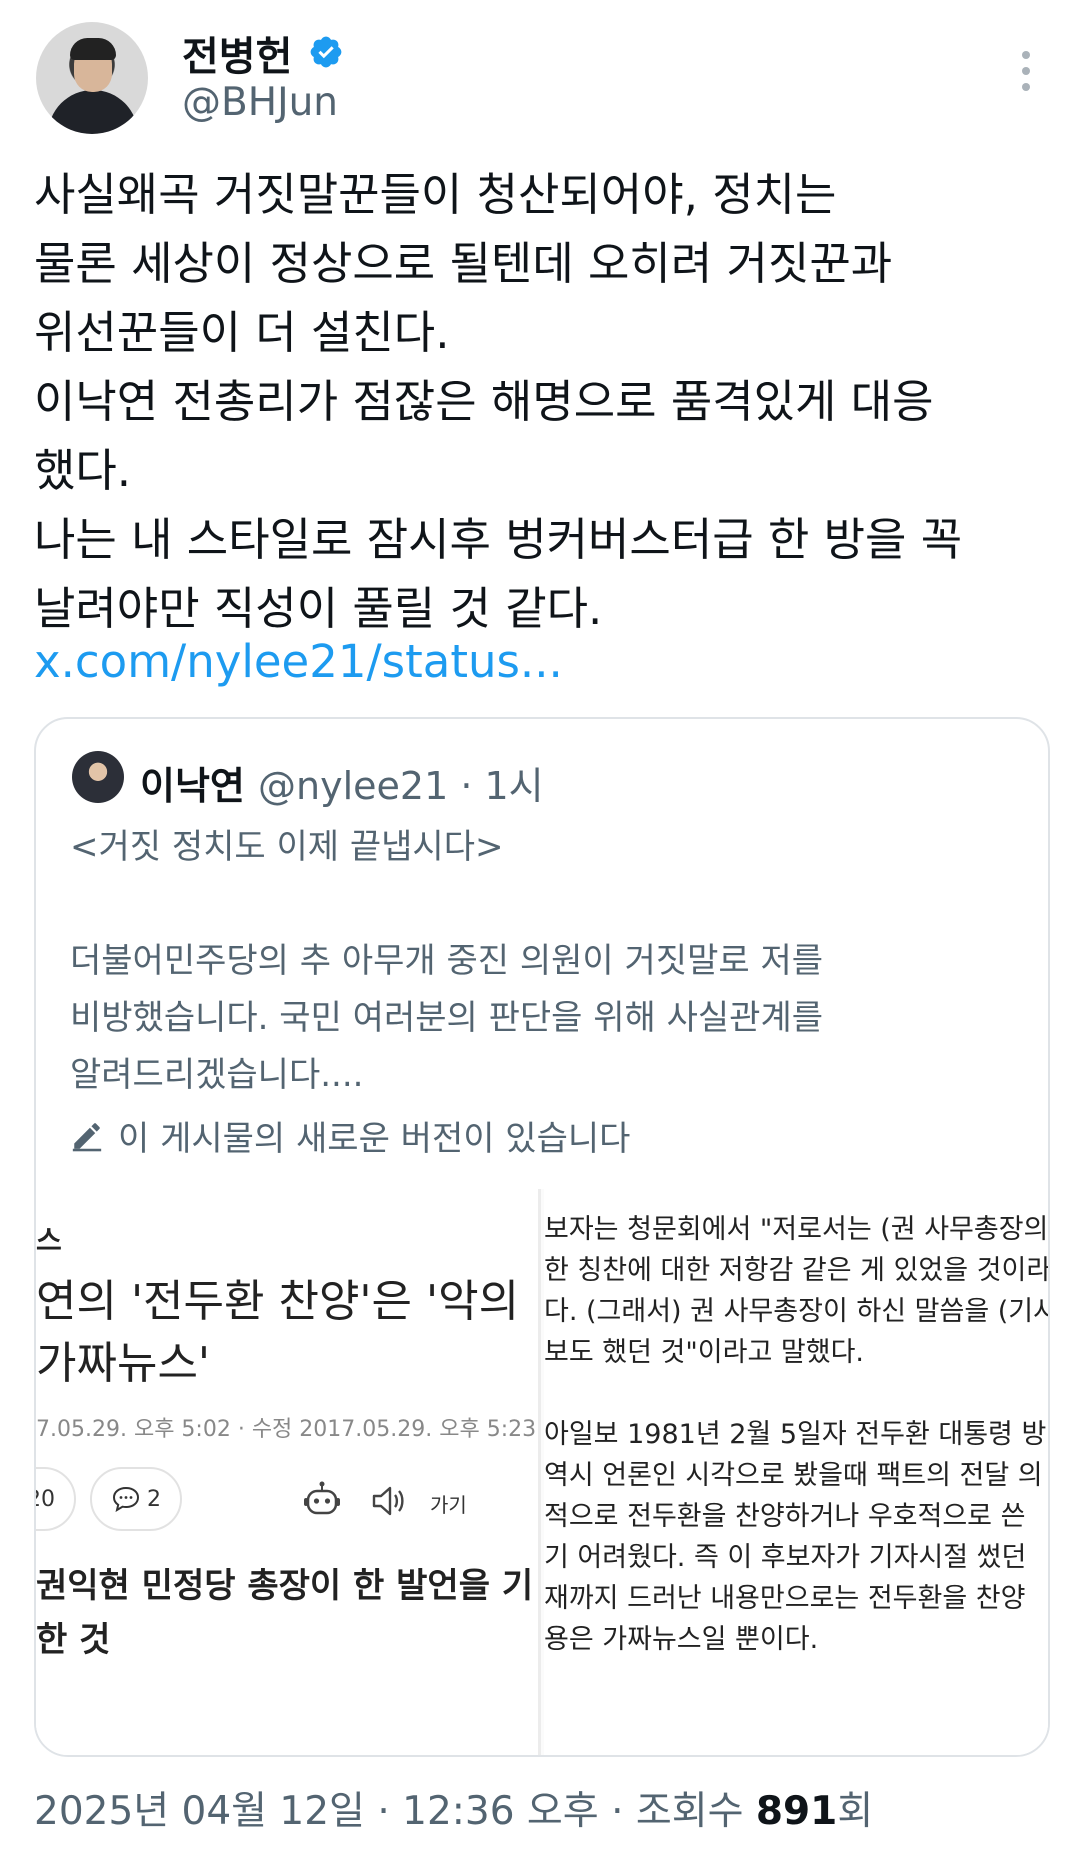 Image resolution: width=1080 pixels, height=1849 pixels. Describe the element at coordinates (87, 1136) in the screenshot. I see `pencil-icon` at that location.